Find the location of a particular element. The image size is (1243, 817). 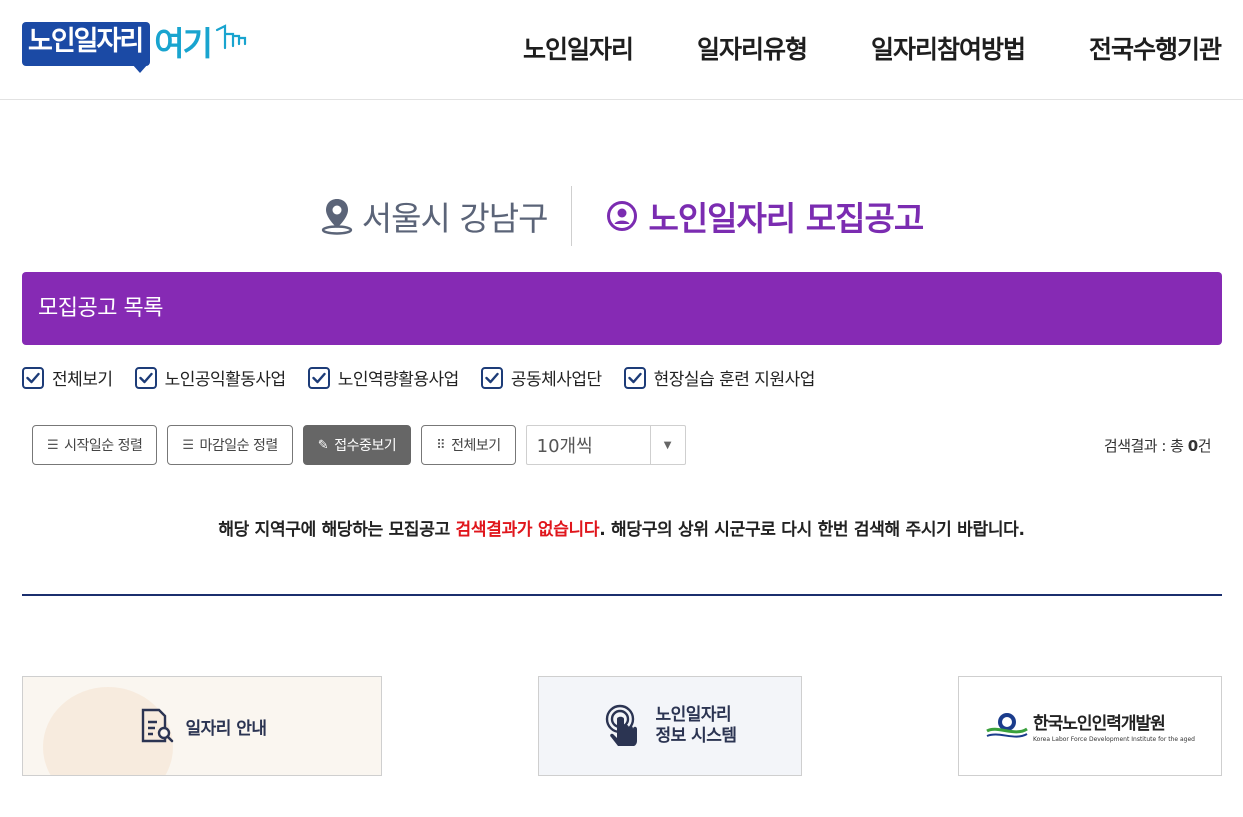

page-size-value: 10개씩 is located at coordinates (564, 446).